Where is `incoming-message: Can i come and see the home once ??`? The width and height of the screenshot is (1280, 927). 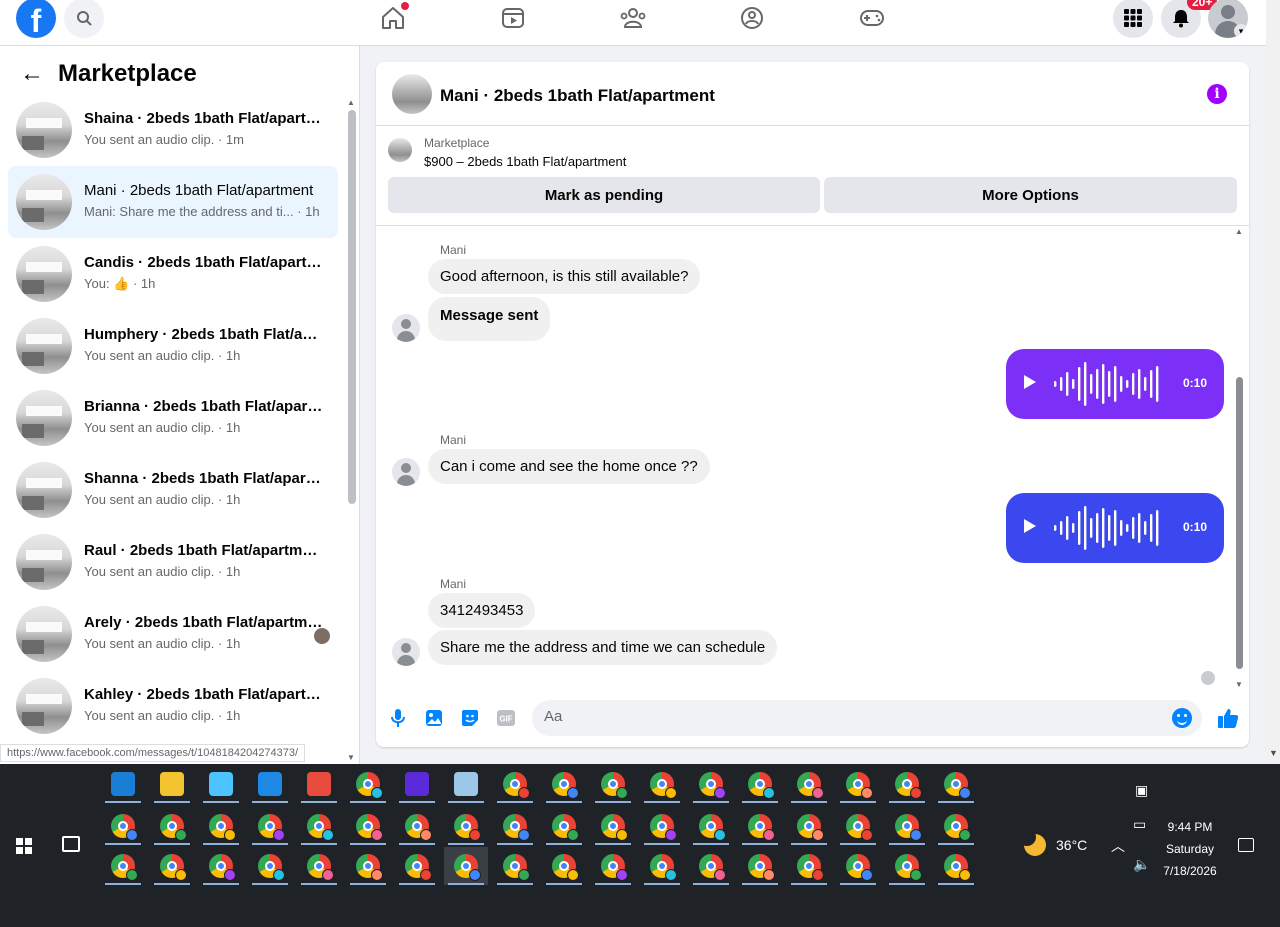 incoming-message: Can i come and see the home once ?? is located at coordinates (569, 466).